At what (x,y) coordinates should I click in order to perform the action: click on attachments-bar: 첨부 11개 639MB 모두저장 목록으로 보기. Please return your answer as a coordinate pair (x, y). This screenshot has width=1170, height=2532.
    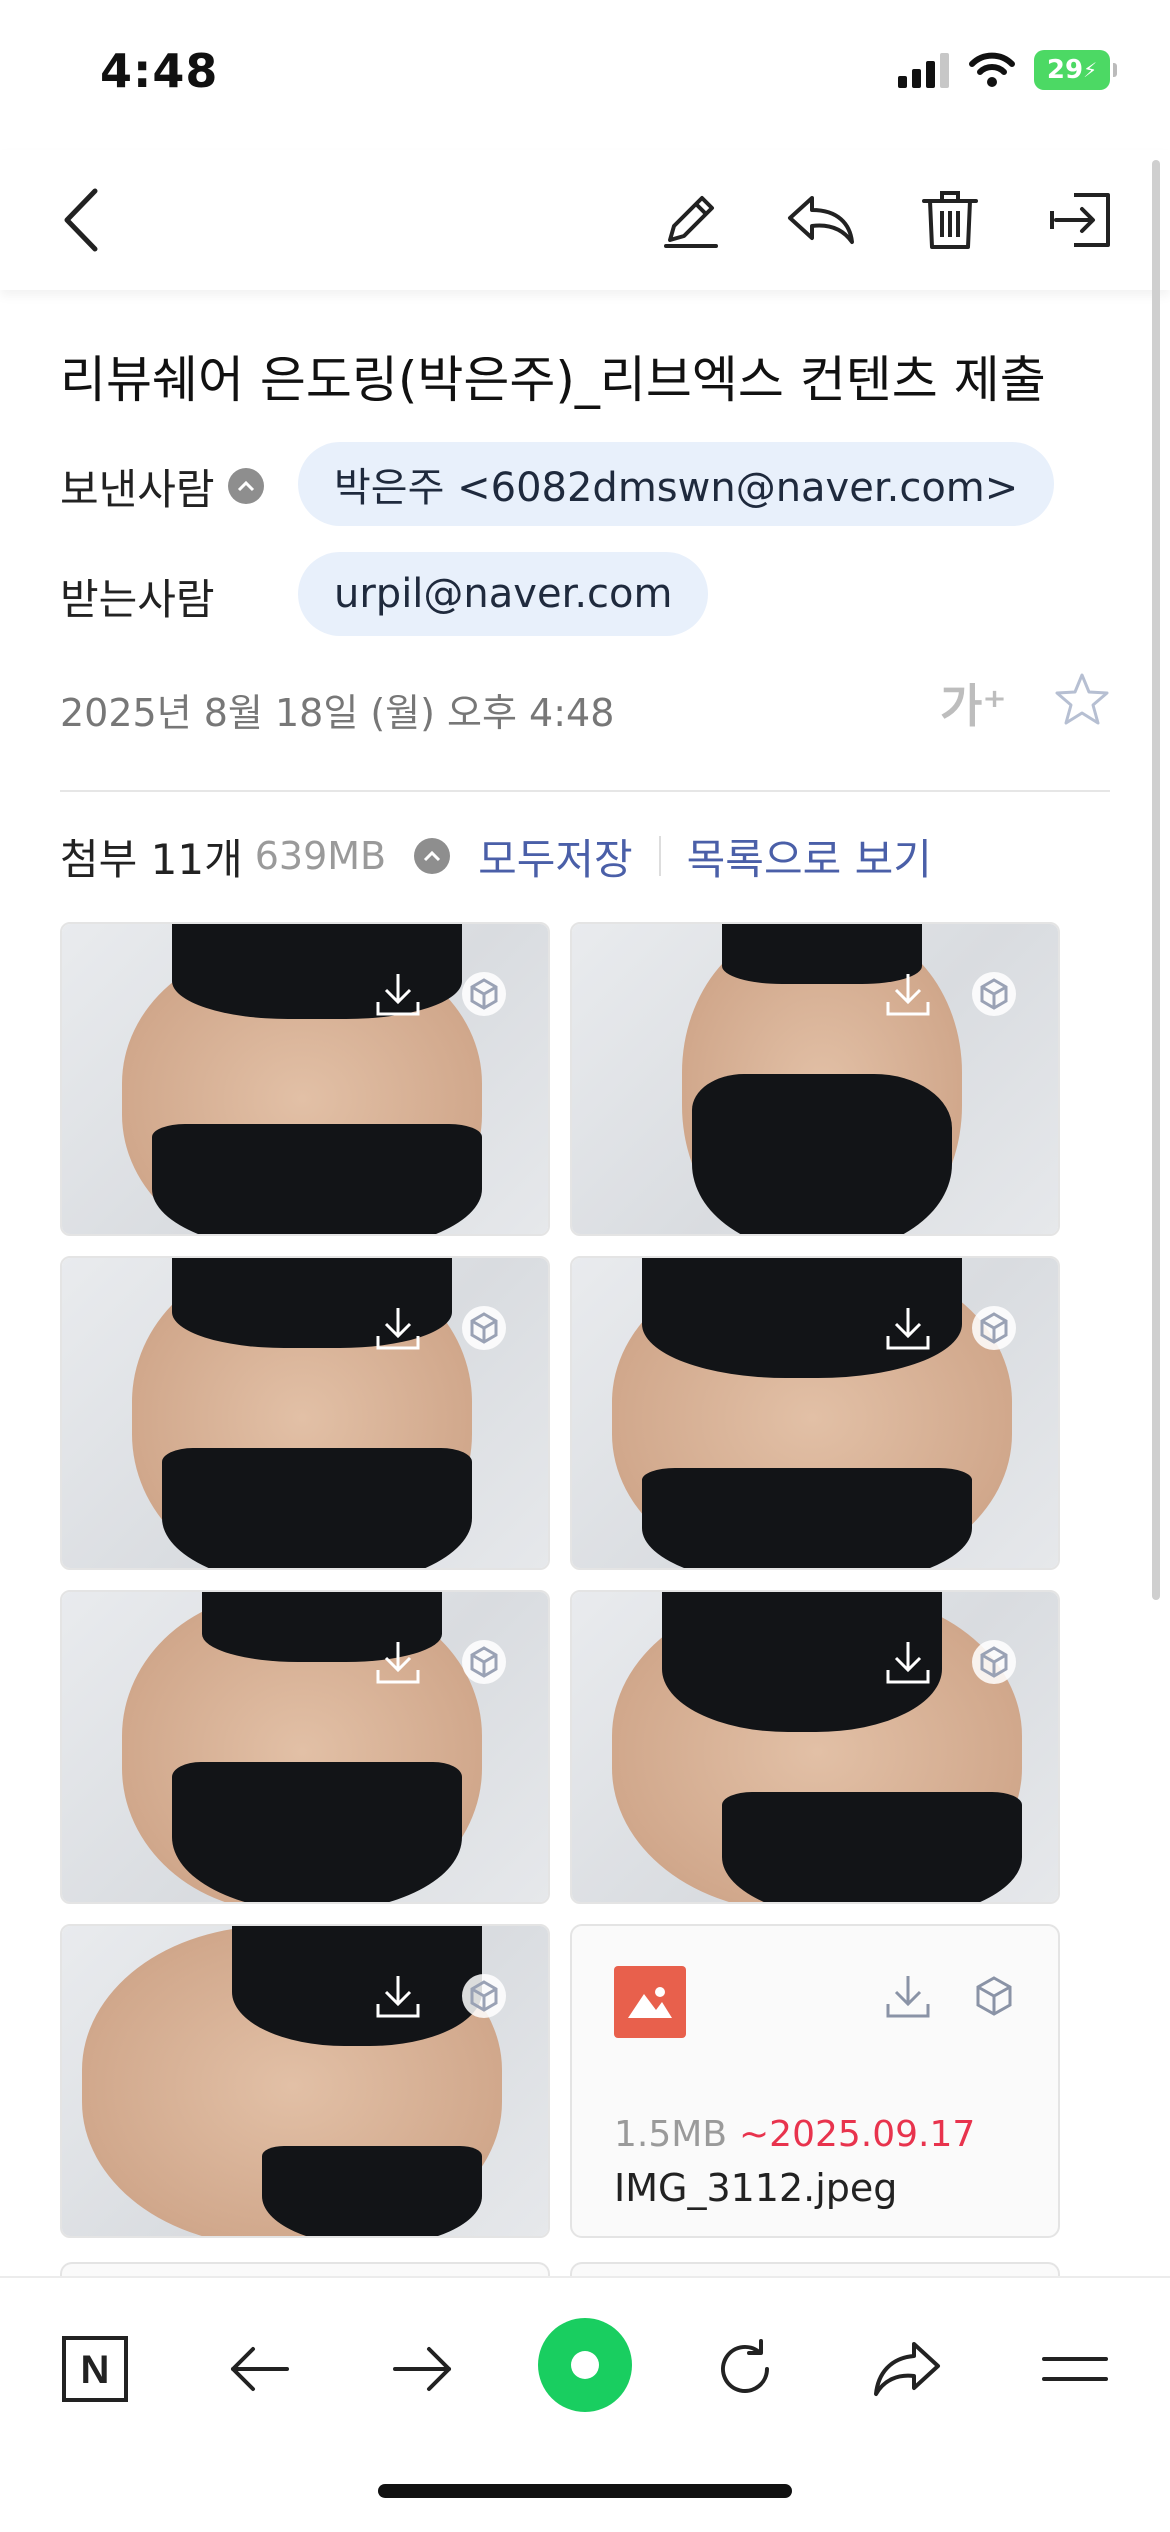
    Looking at the image, I should click on (496, 856).